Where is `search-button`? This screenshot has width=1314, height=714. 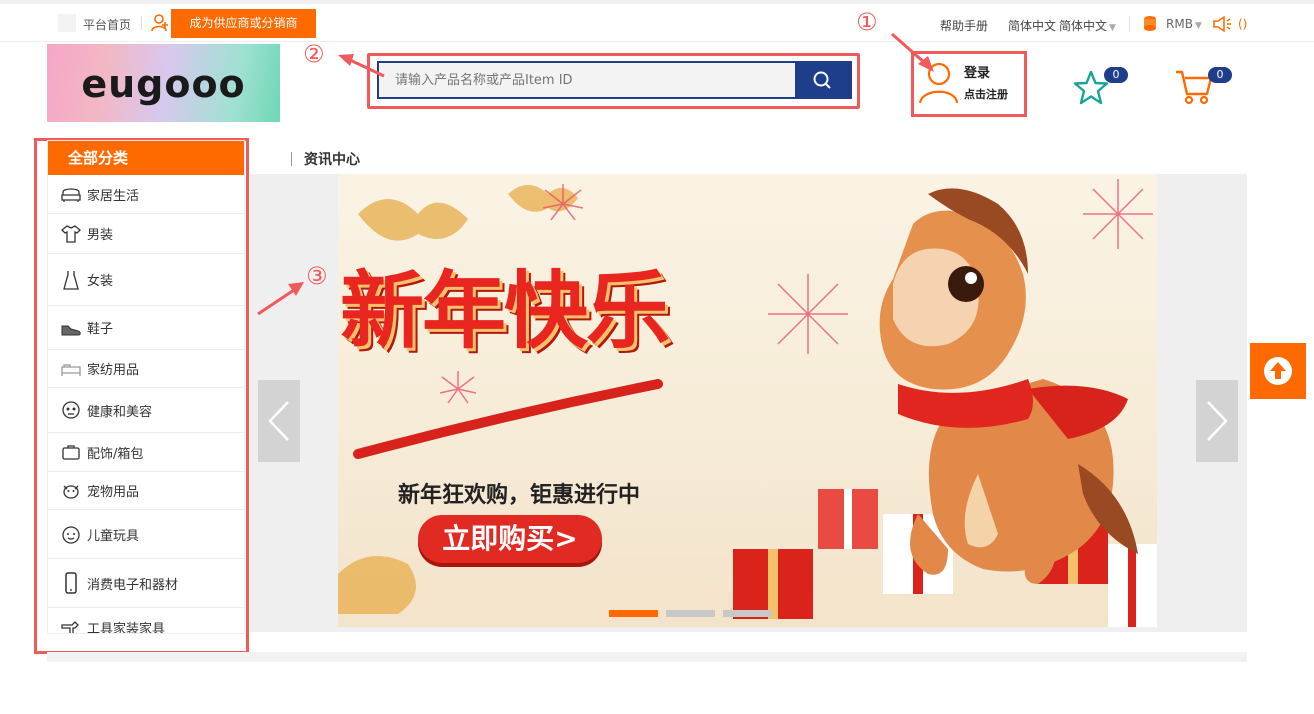 search-button is located at coordinates (822, 80).